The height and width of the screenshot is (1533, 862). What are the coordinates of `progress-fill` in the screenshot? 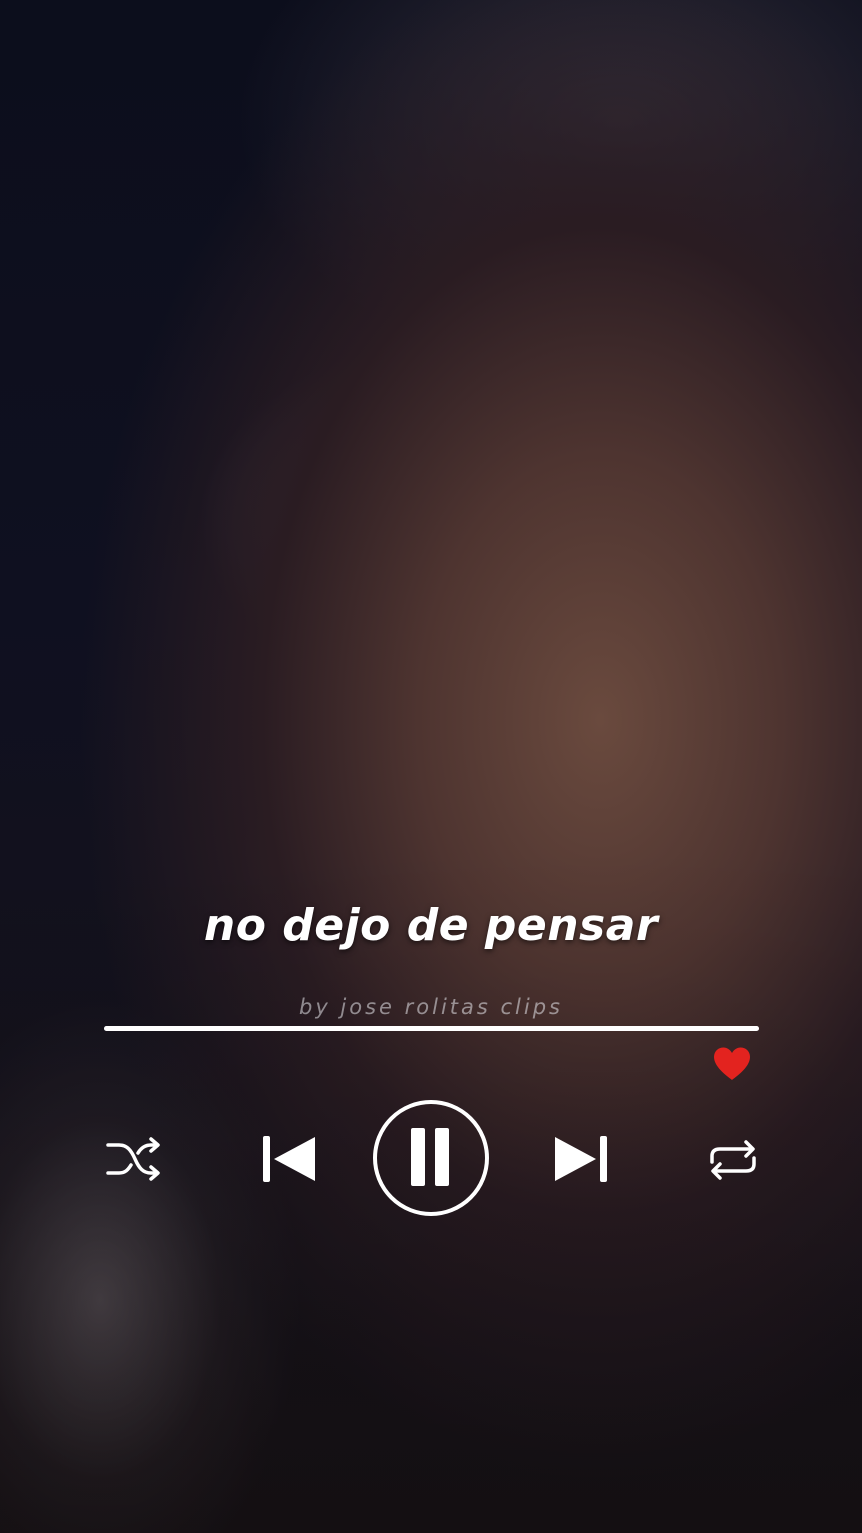 It's located at (431, 1028).